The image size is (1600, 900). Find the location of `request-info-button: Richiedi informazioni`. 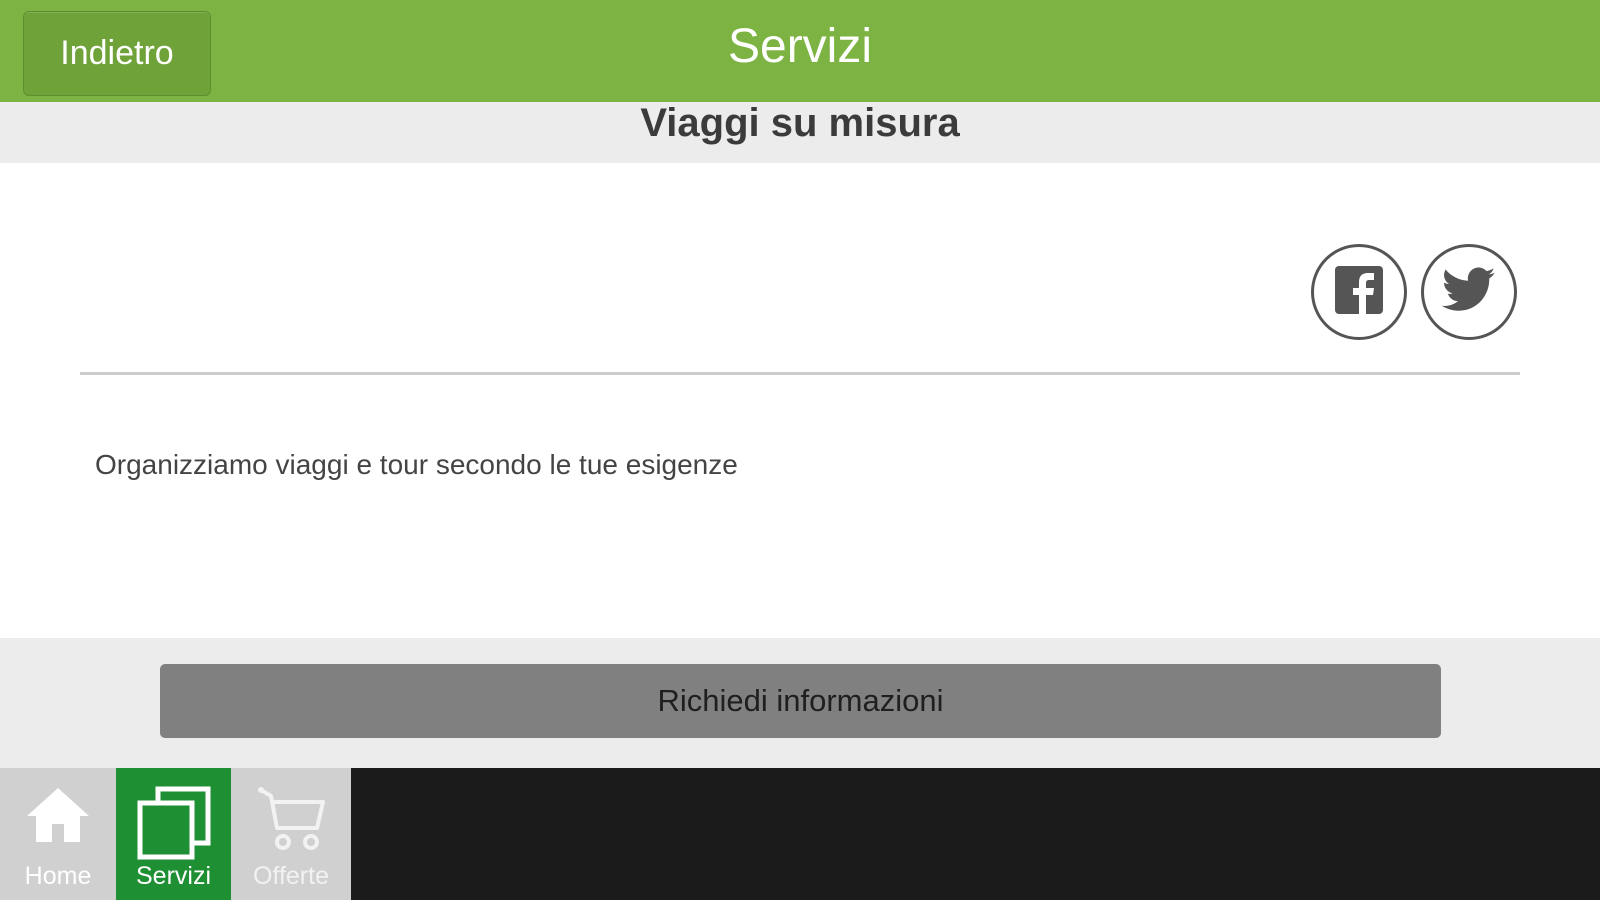

request-info-button: Richiedi informazioni is located at coordinates (800, 701).